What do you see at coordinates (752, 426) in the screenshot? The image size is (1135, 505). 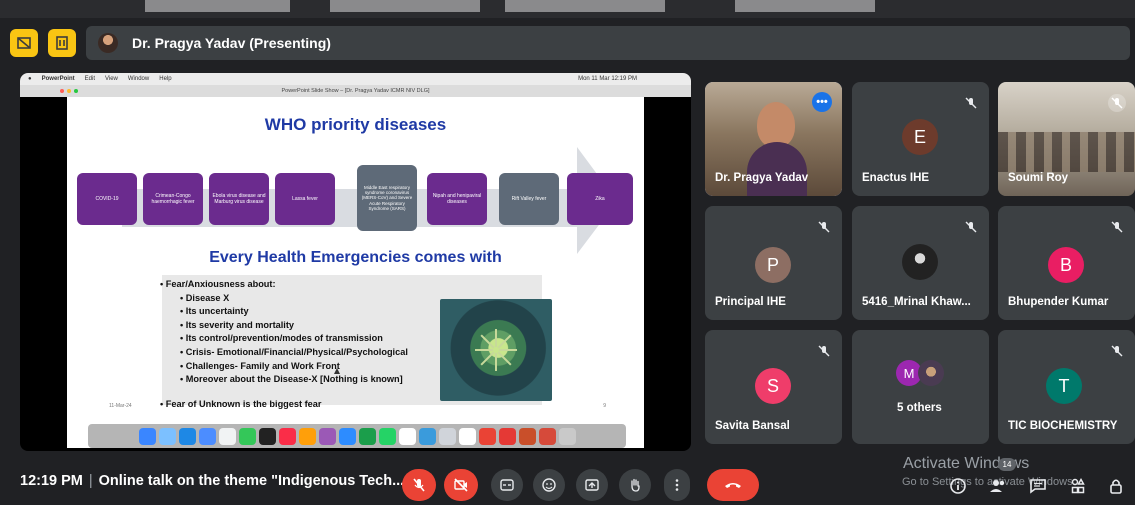 I see `participant-name: Savita Bansal` at bounding box center [752, 426].